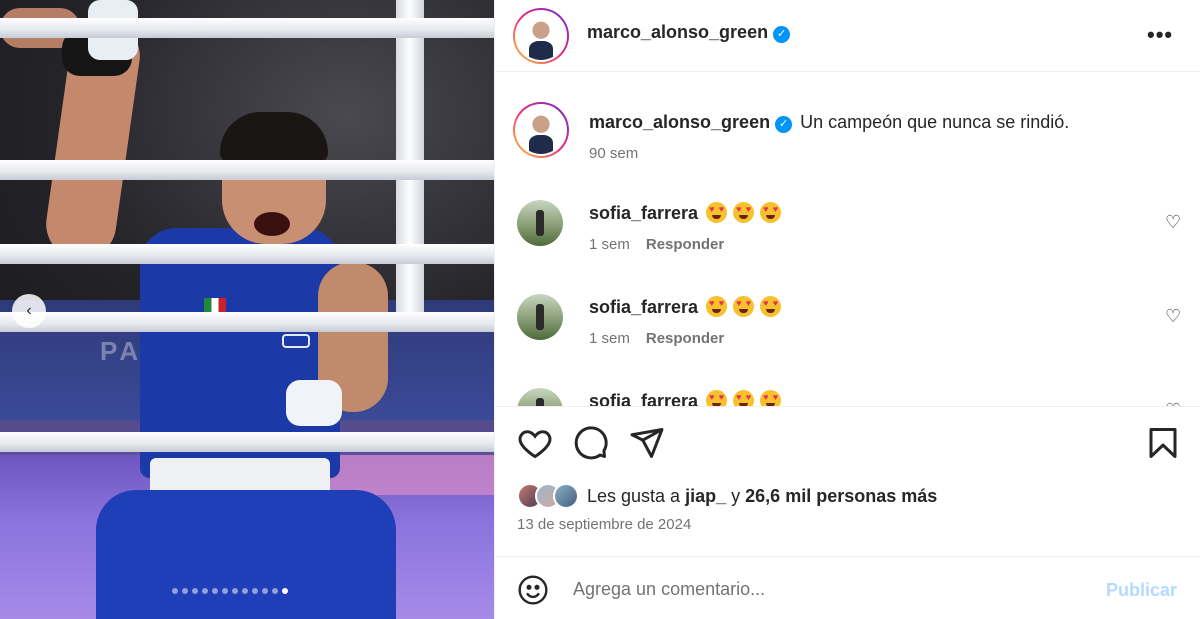 The height and width of the screenshot is (619, 1200). What do you see at coordinates (548, 496) in the screenshot?
I see `liker-avatars` at bounding box center [548, 496].